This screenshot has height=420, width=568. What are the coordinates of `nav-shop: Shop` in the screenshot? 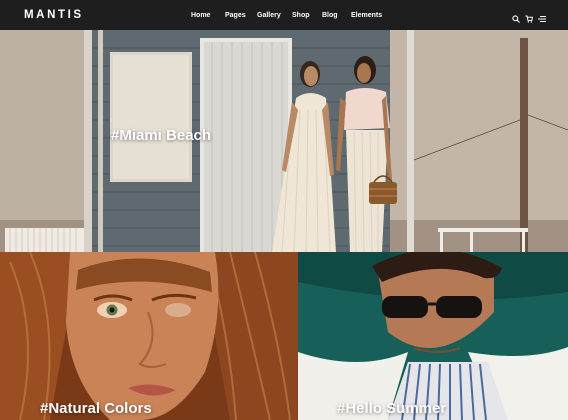 It's located at (301, 15).